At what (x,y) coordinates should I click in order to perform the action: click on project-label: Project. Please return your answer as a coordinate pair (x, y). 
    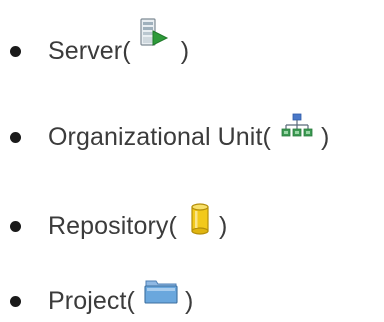
    Looking at the image, I should click on (87, 301).